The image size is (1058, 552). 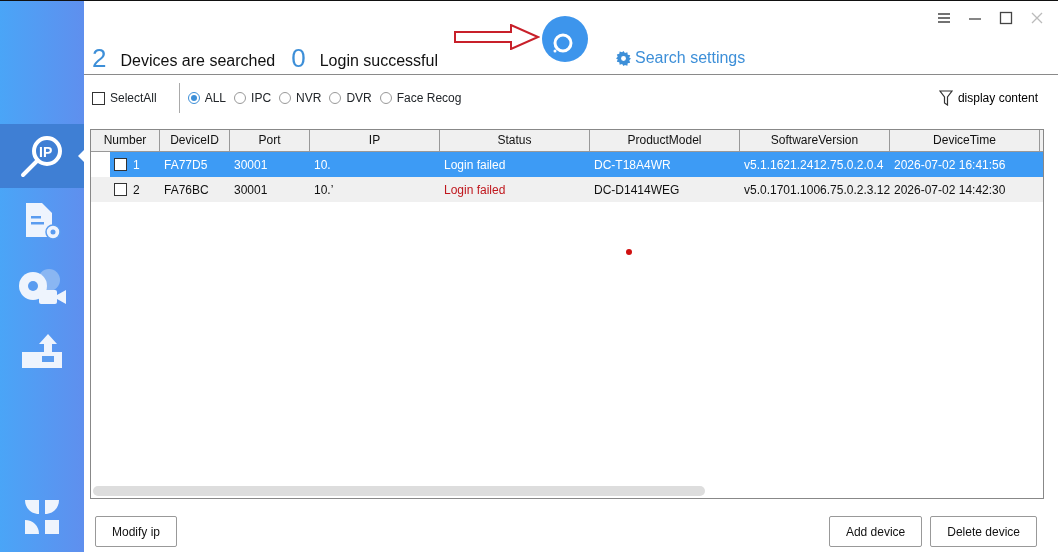 What do you see at coordinates (945, 98) in the screenshot?
I see `filter-icon` at bounding box center [945, 98].